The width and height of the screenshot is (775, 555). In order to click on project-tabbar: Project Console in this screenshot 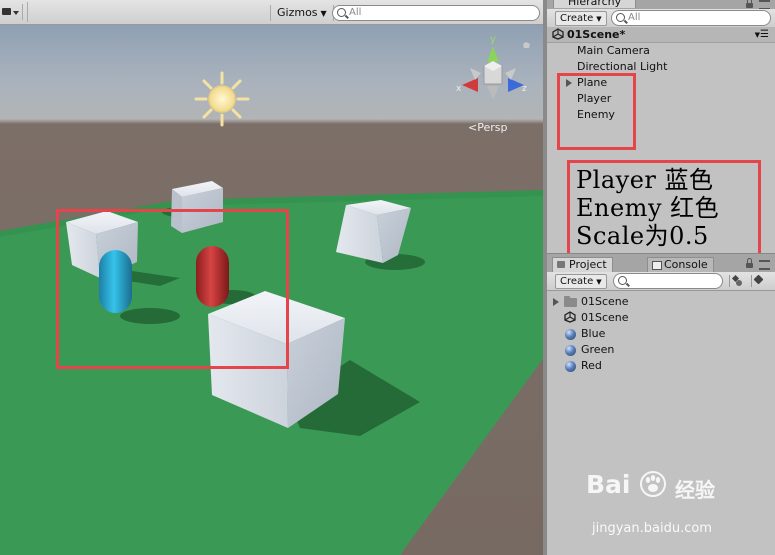, I will do `click(661, 262)`.